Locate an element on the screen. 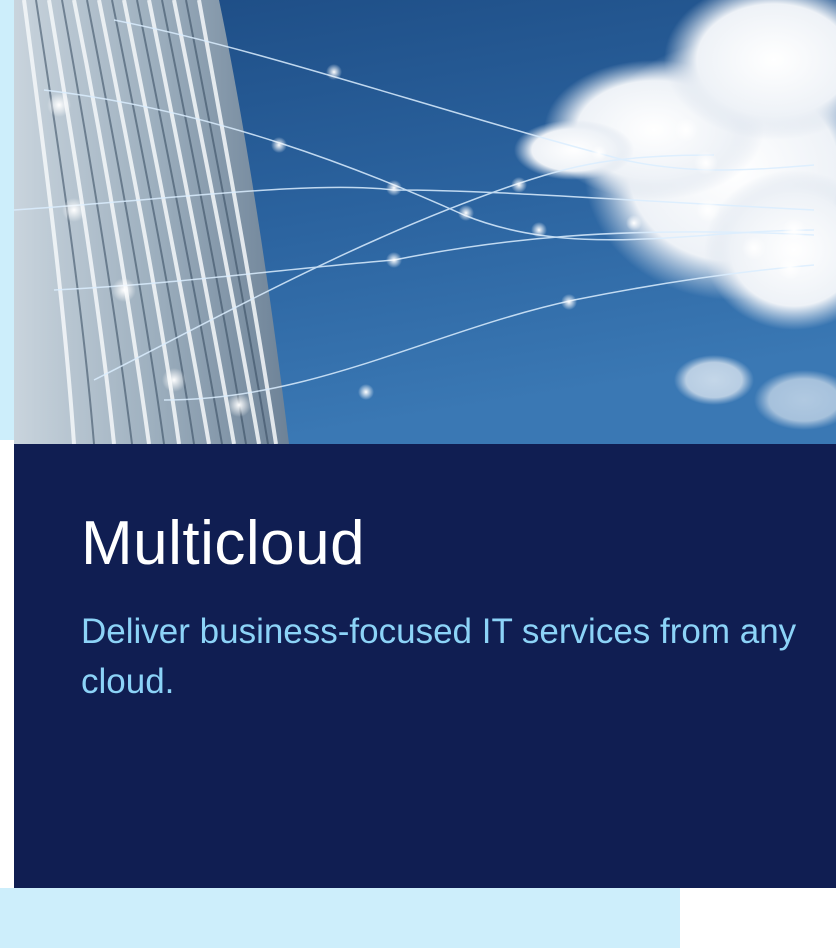 The width and height of the screenshot is (836, 948). card-title: Multicloud is located at coordinates (223, 543).